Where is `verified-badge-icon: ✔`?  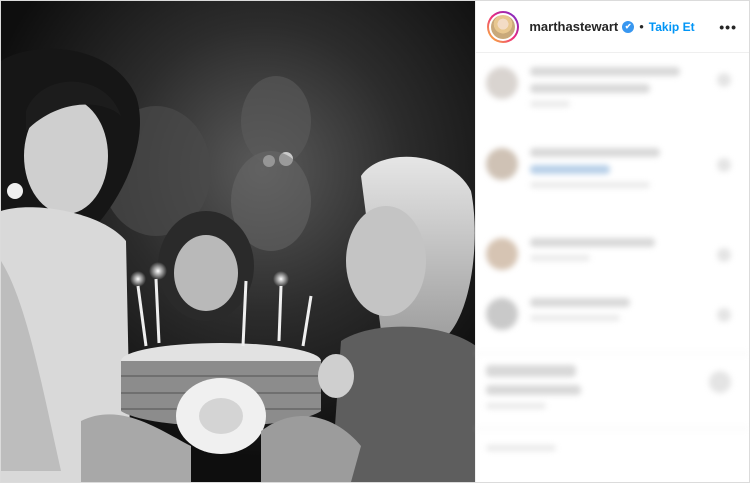 verified-badge-icon: ✔ is located at coordinates (628, 26).